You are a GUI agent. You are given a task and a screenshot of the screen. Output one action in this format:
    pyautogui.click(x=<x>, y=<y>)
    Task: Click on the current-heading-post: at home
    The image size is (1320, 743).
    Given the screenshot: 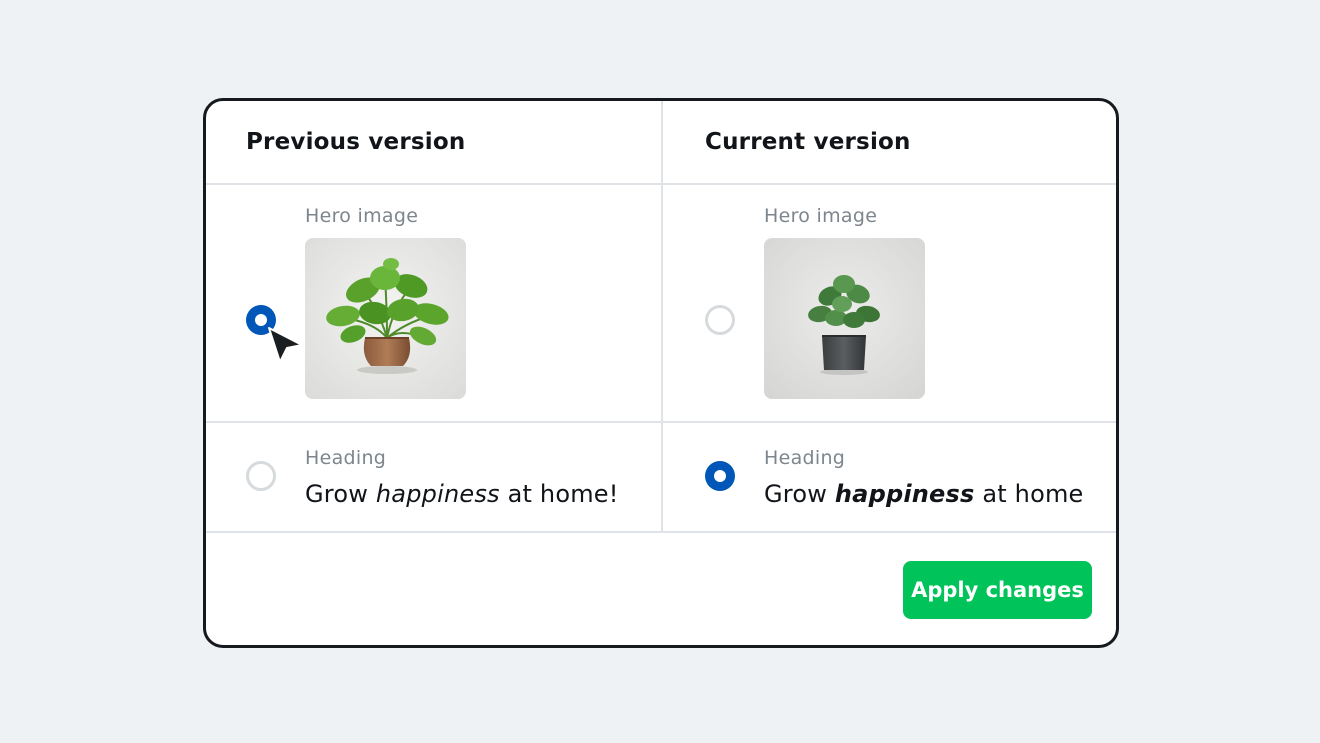 What is the action you would take?
    pyautogui.click(x=1029, y=494)
    